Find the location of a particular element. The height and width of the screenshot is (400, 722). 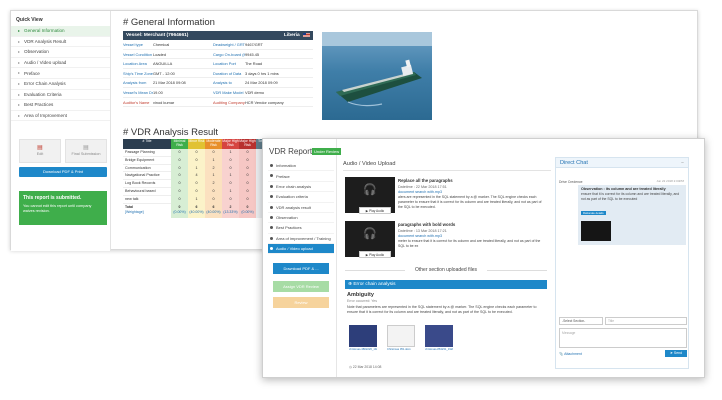

section-select: -Select Section- is located at coordinates (581, 321).